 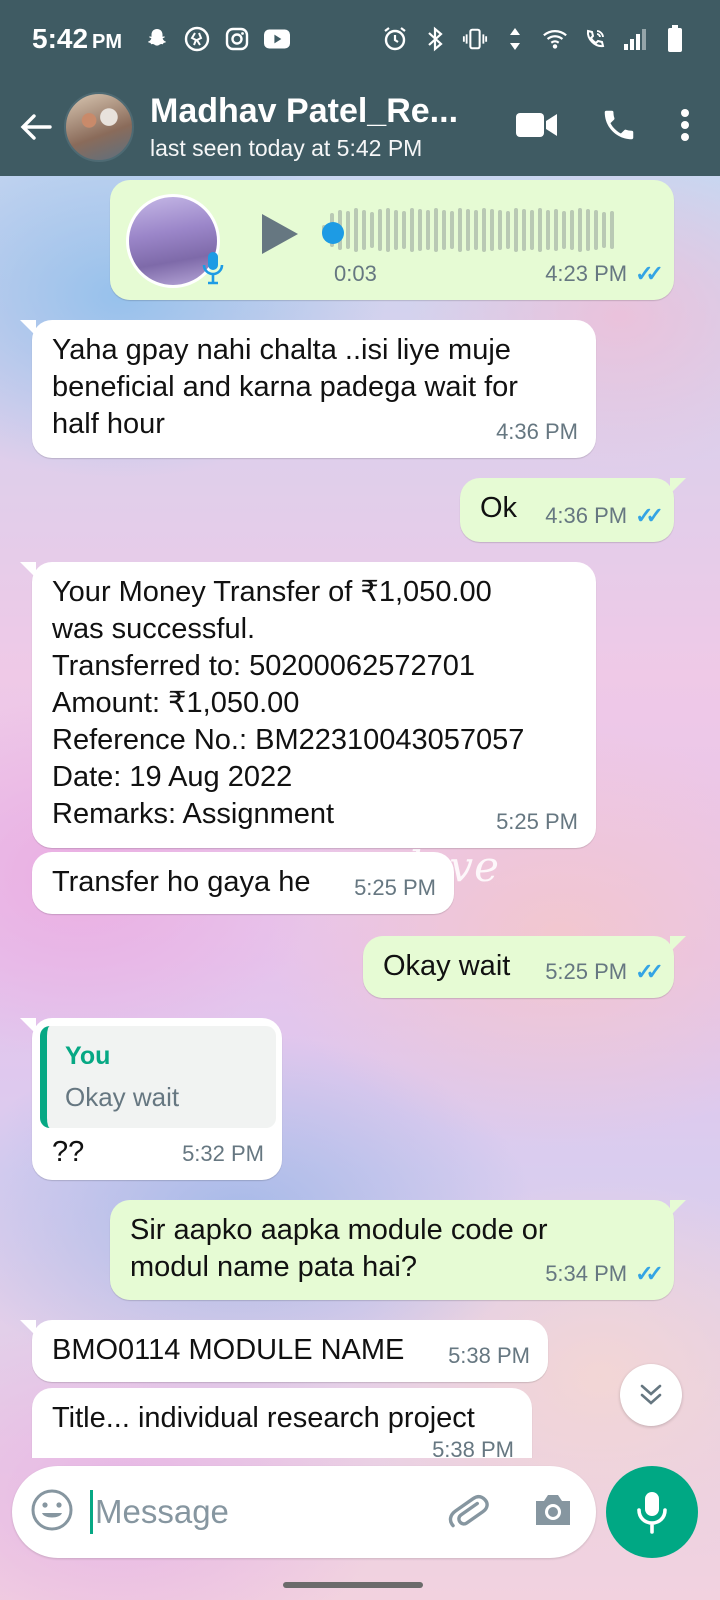 I want to click on quote-text: Okay wait, so click(x=122, y=1097).